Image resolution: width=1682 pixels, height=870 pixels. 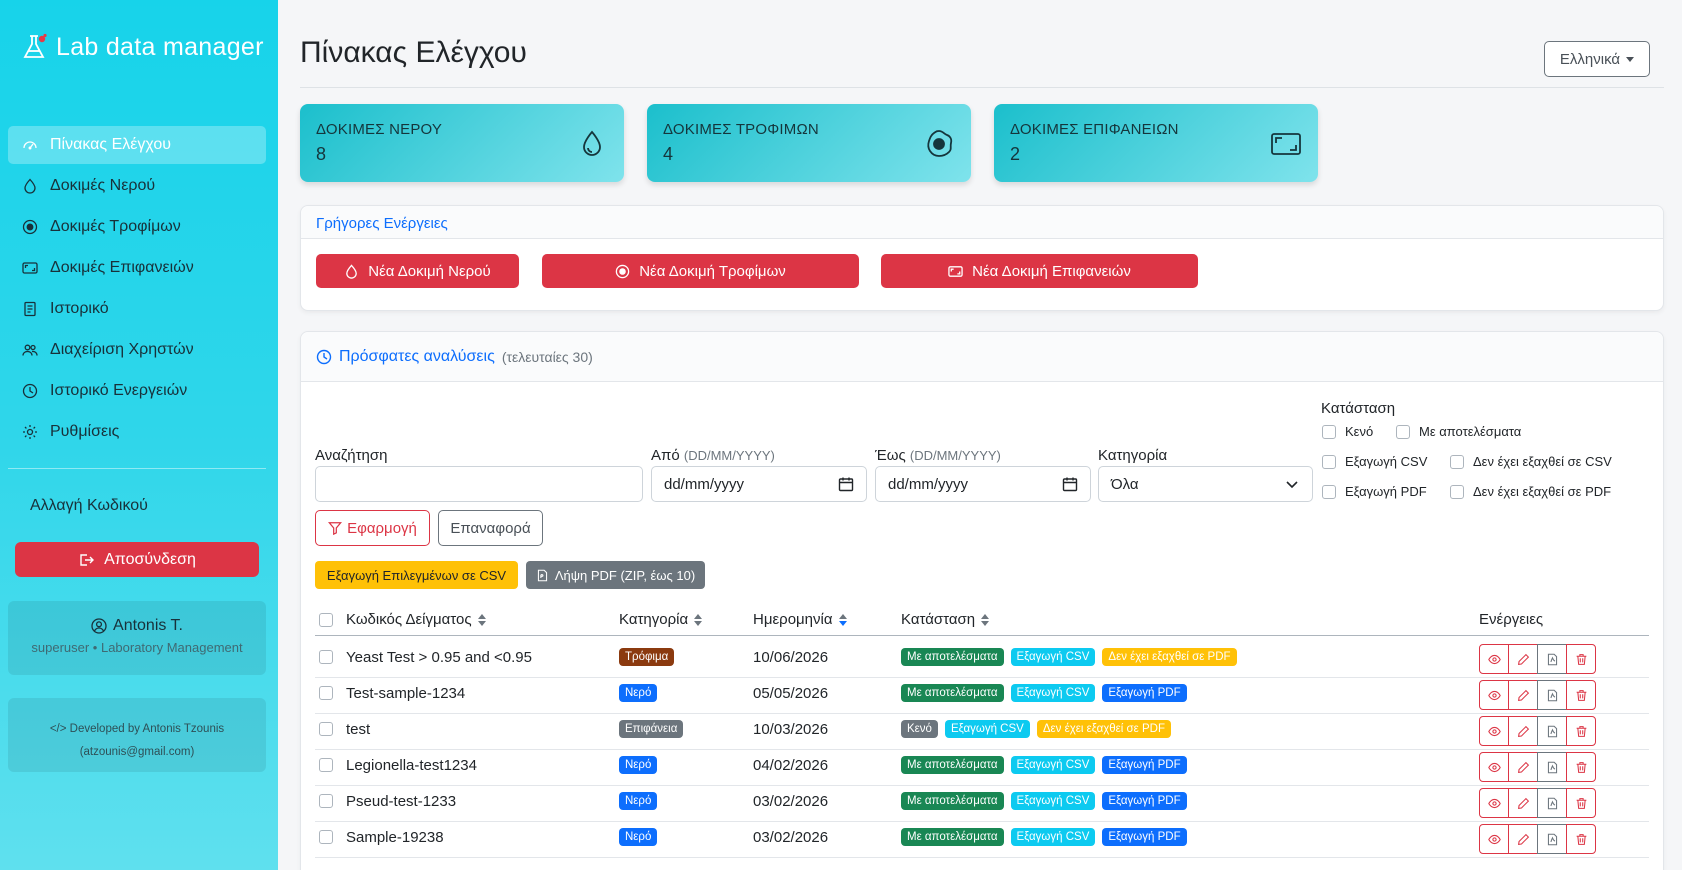 What do you see at coordinates (700, 271) in the screenshot?
I see `new-food-test-button: Νέα Δοκιμή Τροφίμων` at bounding box center [700, 271].